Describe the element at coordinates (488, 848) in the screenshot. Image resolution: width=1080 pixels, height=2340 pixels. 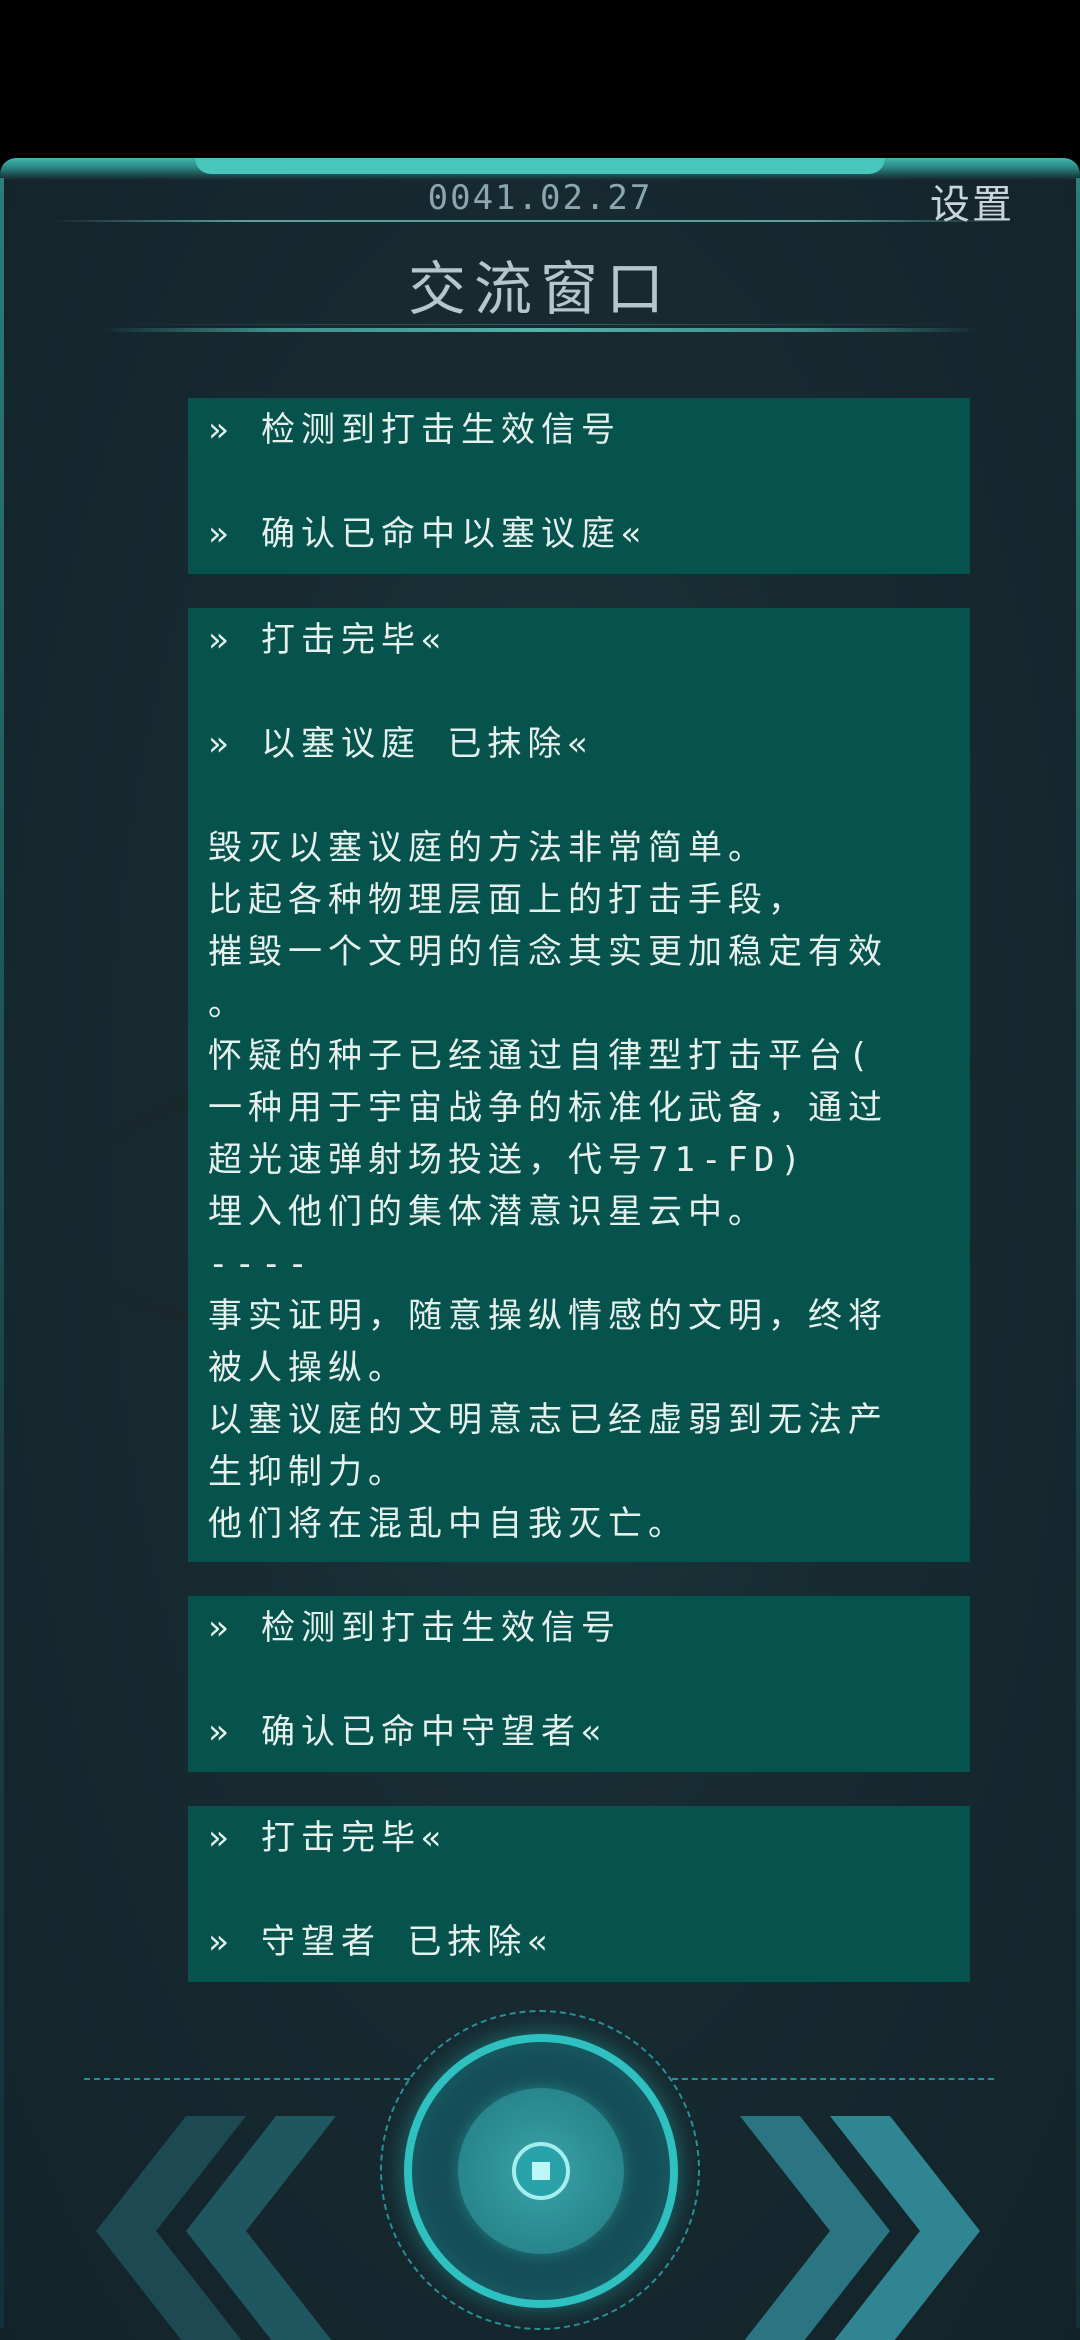
I see `message-line: 毁灭以塞议庭的方法非常简单。` at that location.